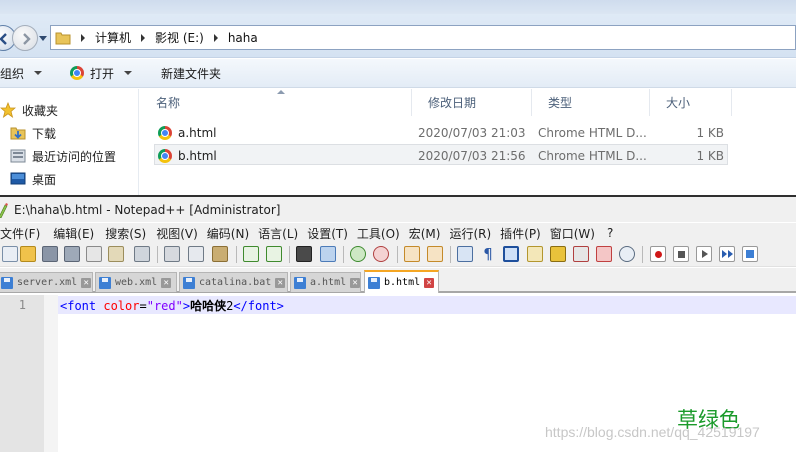 Image resolution: width=796 pixels, height=452 pixels. Describe the element at coordinates (304, 254) in the screenshot. I see `find-icon` at that location.